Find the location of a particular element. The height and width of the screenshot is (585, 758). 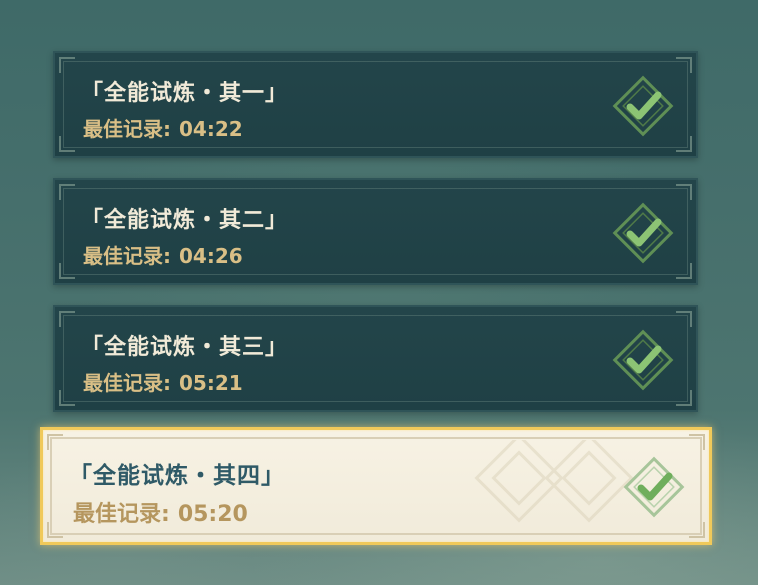

trial-title: 「全能试炼・其三」 is located at coordinates (185, 347).